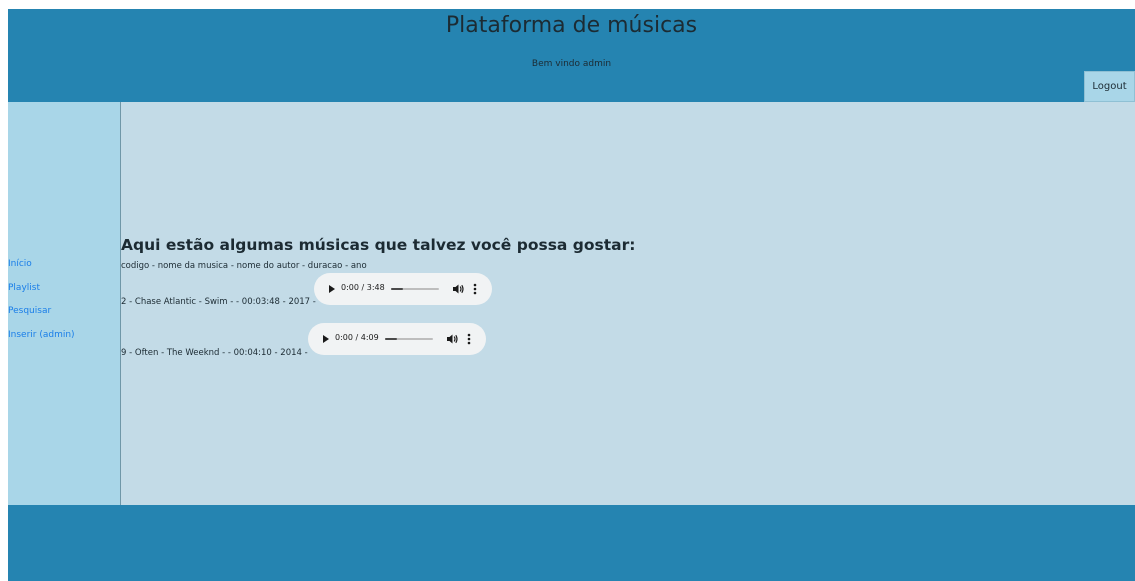 The image size is (1135, 581). Describe the element at coordinates (41, 271) in the screenshot. I see `sidebar-item-inicio: Início` at that location.